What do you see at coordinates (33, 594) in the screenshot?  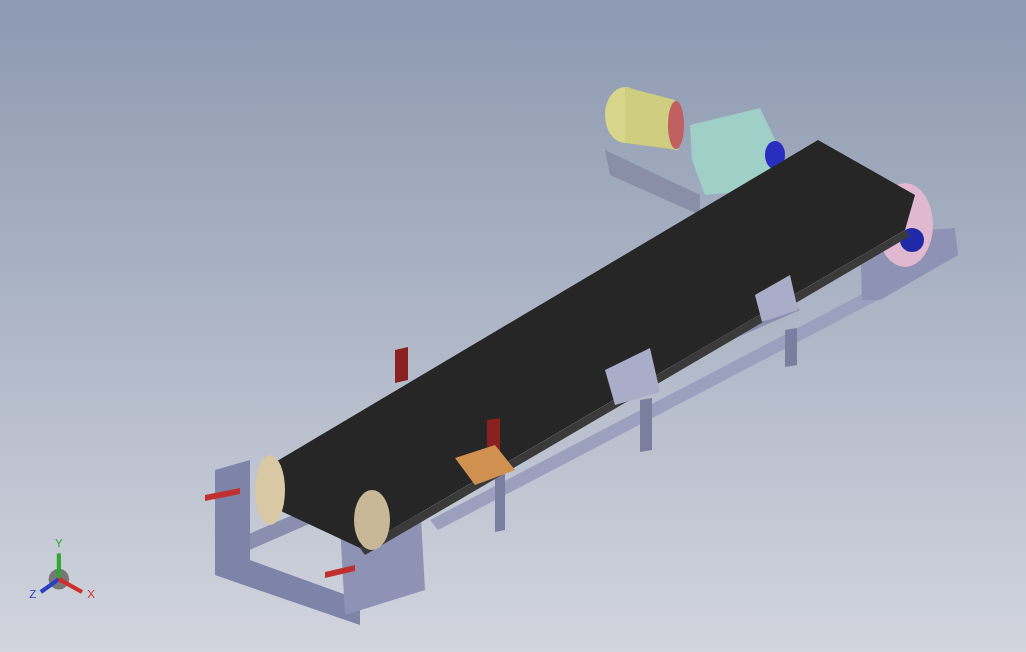 I see `axis-label: Z` at bounding box center [33, 594].